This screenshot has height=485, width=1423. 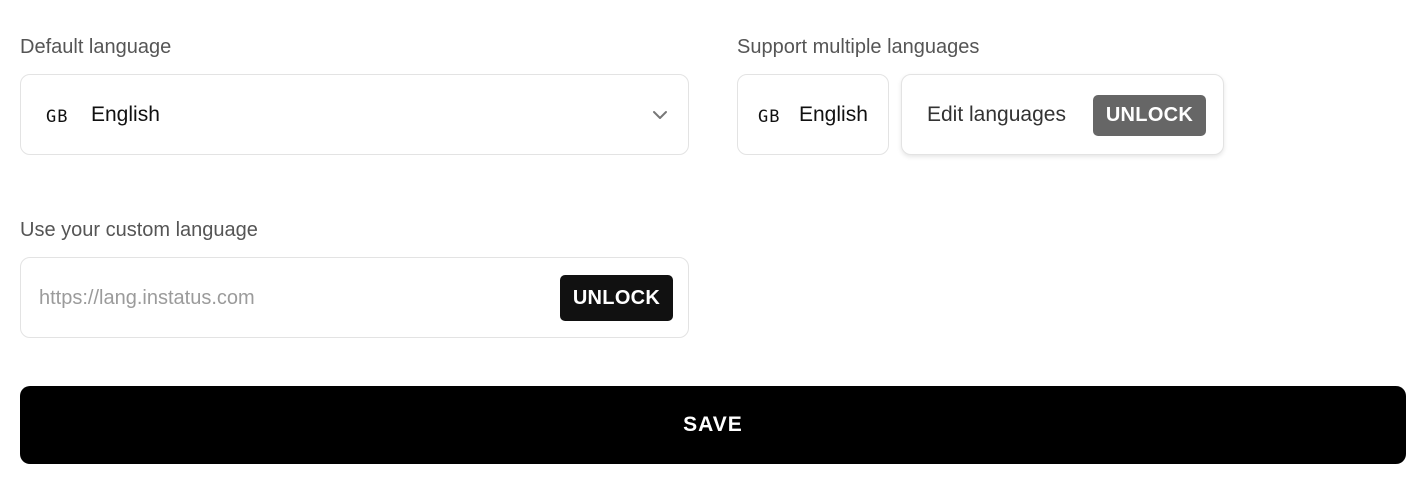 What do you see at coordinates (616, 298) in the screenshot?
I see `custom-language-unlock-button: UNLOCK` at bounding box center [616, 298].